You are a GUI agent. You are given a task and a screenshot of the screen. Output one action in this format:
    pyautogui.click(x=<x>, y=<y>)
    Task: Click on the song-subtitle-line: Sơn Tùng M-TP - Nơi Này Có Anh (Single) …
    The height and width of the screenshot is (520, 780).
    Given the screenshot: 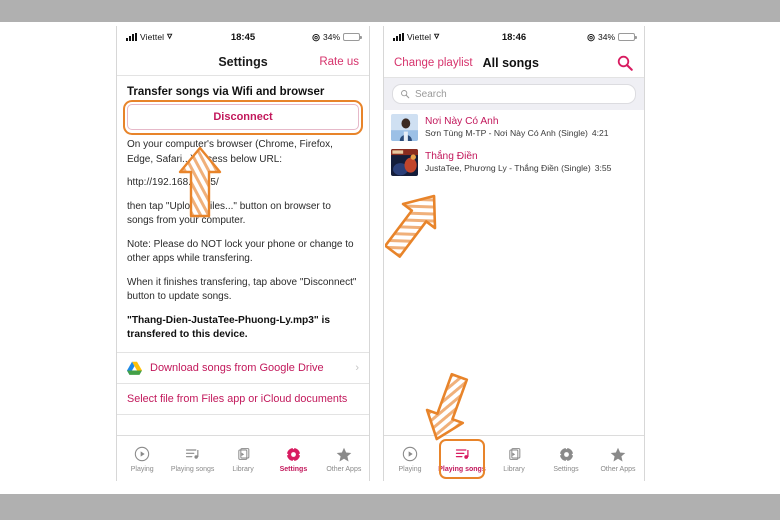 What is the action you would take?
    pyautogui.click(x=531, y=133)
    